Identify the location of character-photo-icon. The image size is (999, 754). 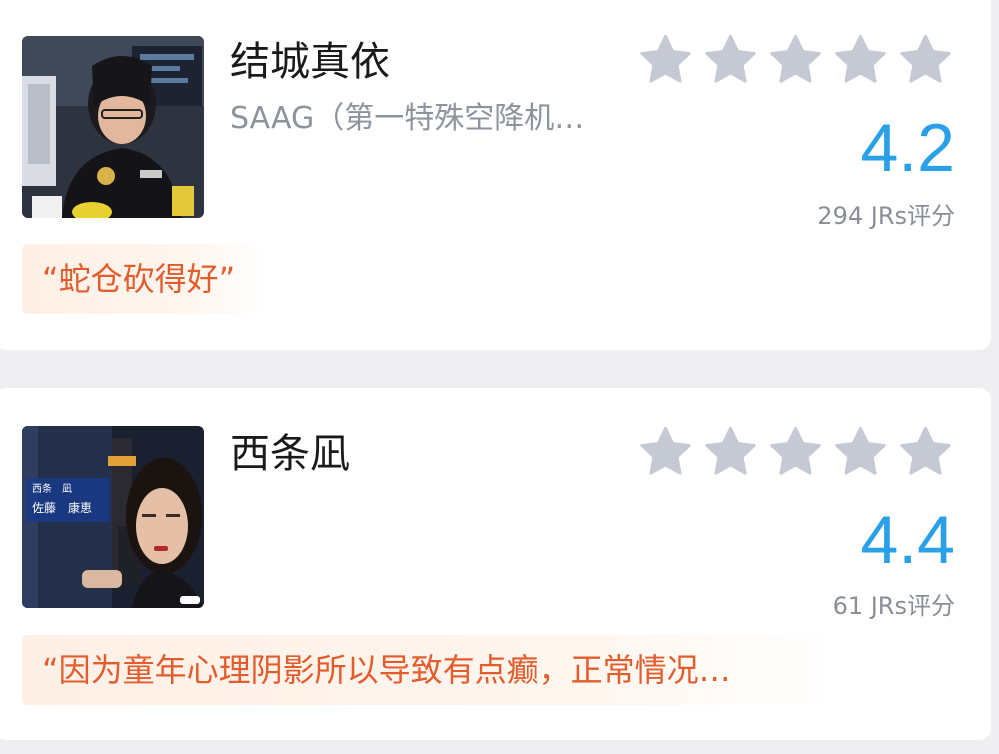
(113, 127).